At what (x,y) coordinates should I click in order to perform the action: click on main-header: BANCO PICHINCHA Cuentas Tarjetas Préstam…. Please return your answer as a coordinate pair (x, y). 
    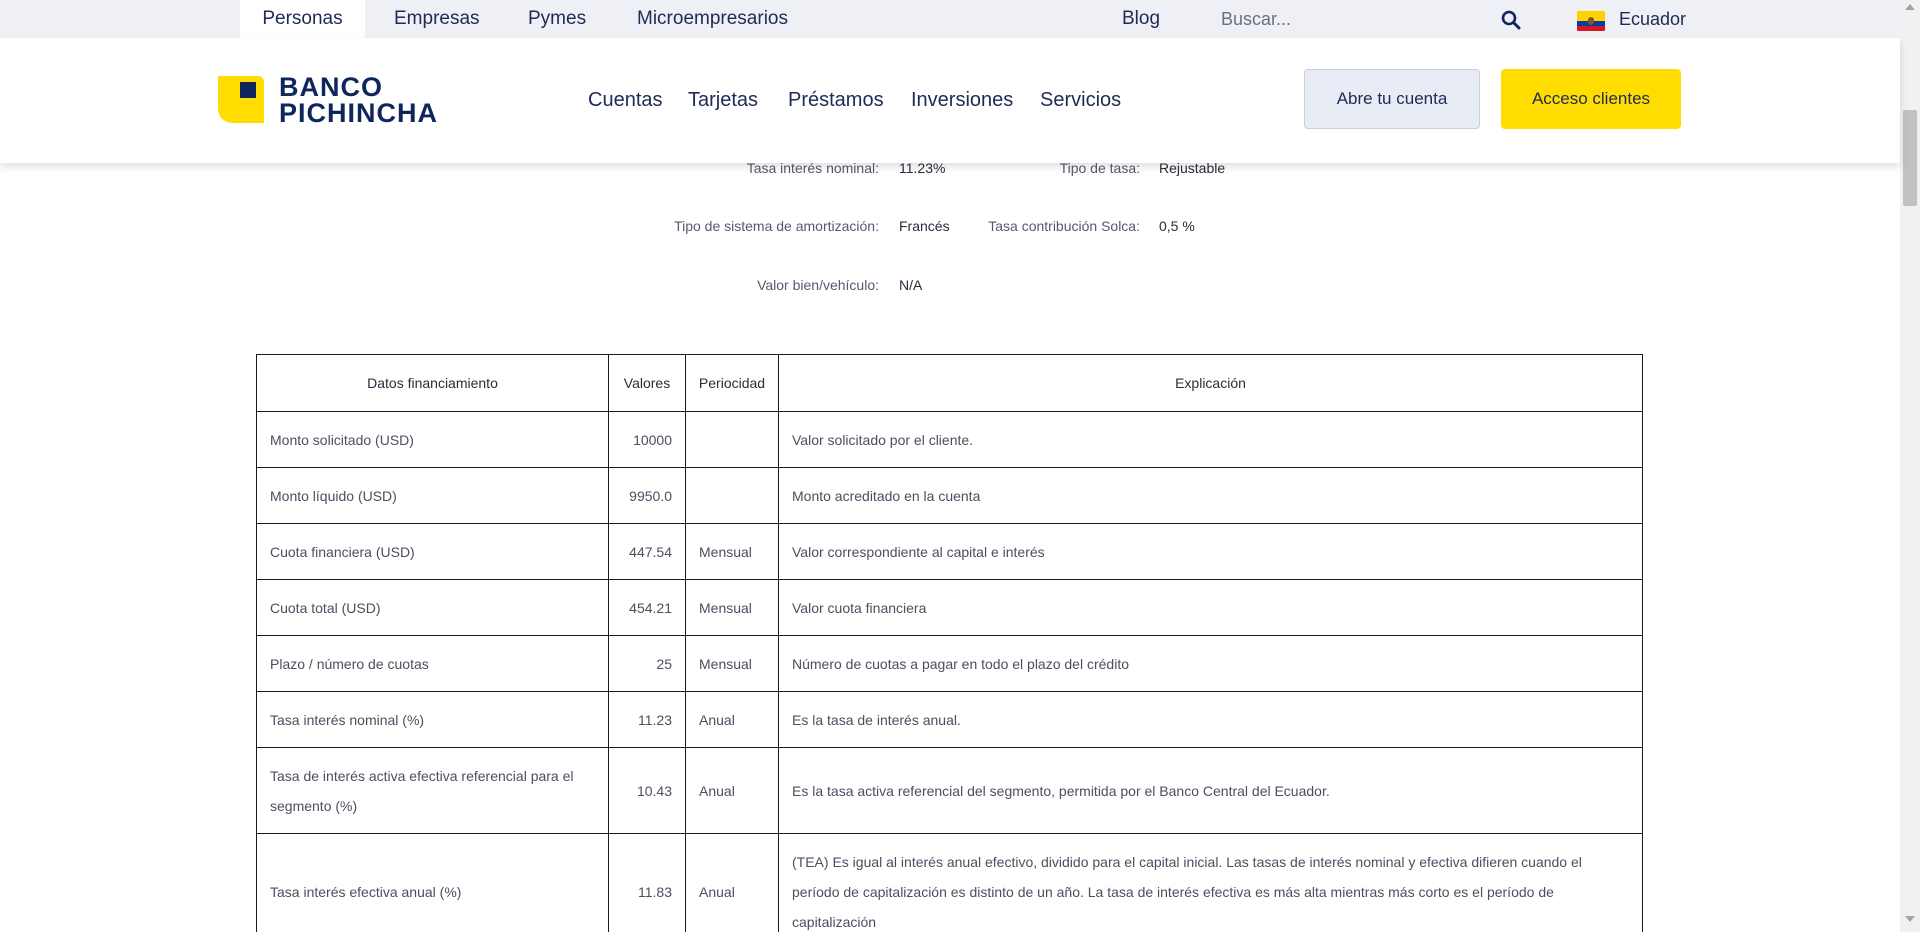
    Looking at the image, I should click on (950, 100).